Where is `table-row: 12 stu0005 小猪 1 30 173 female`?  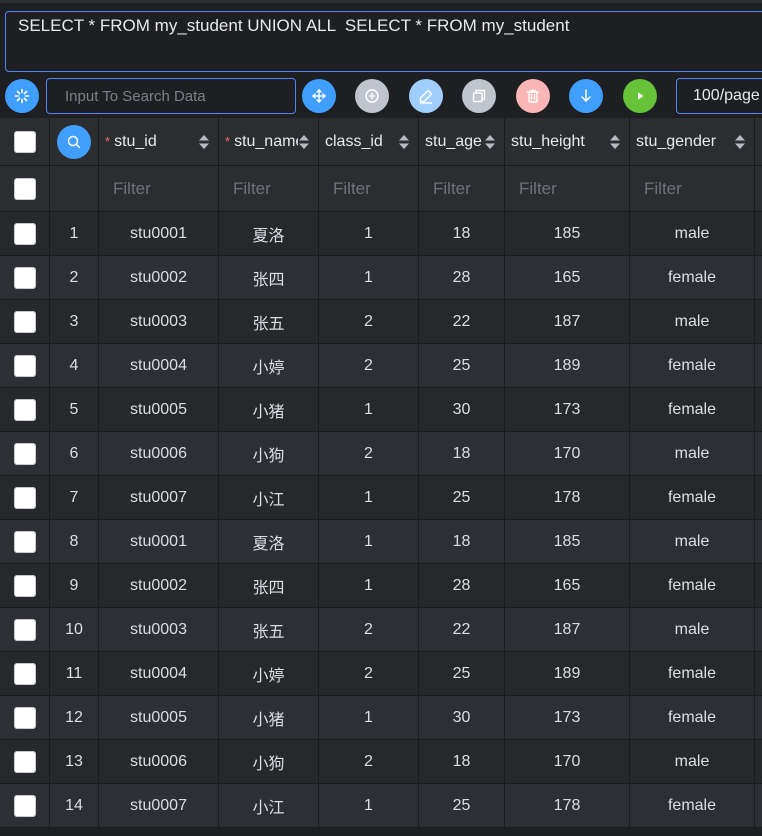
table-row: 12 stu0005 小猪 1 30 173 female is located at coordinates (381, 718).